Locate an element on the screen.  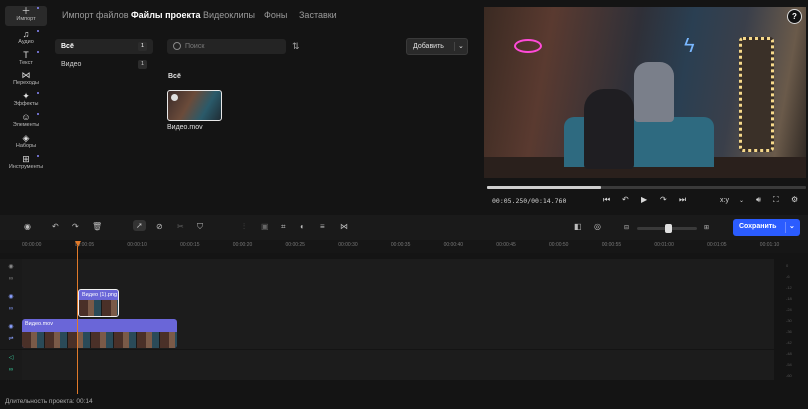
speed-icon: ◐ is located at coordinates (302, 226).